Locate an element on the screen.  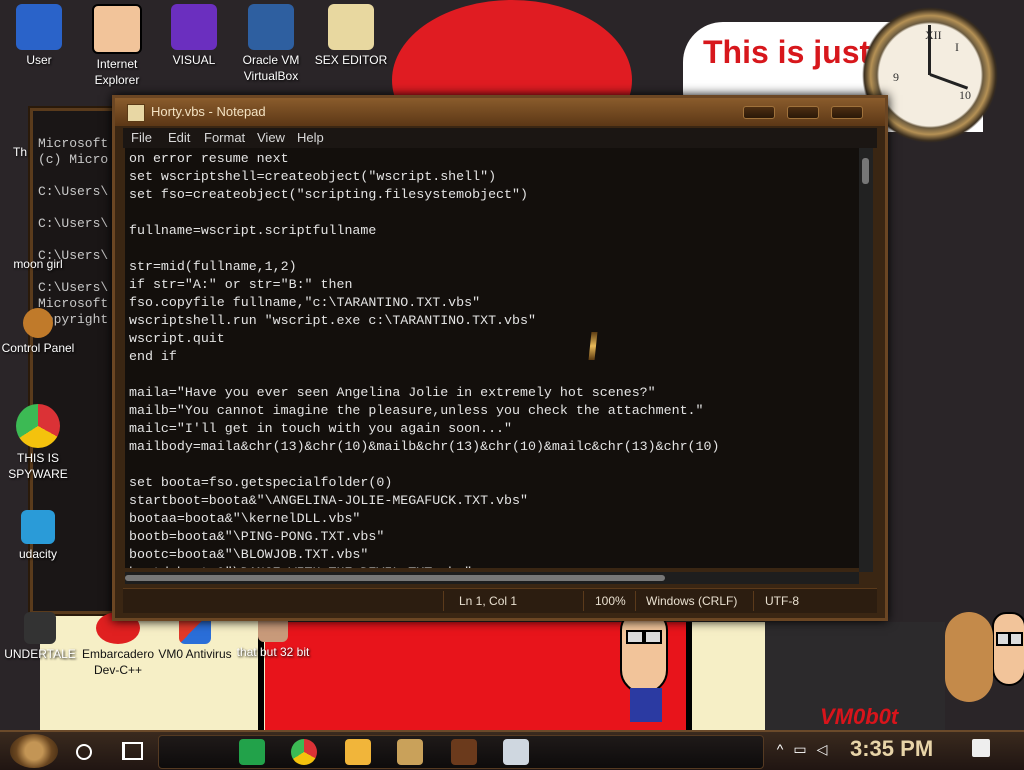
menu-help: Help is located at coordinates (310, 137).